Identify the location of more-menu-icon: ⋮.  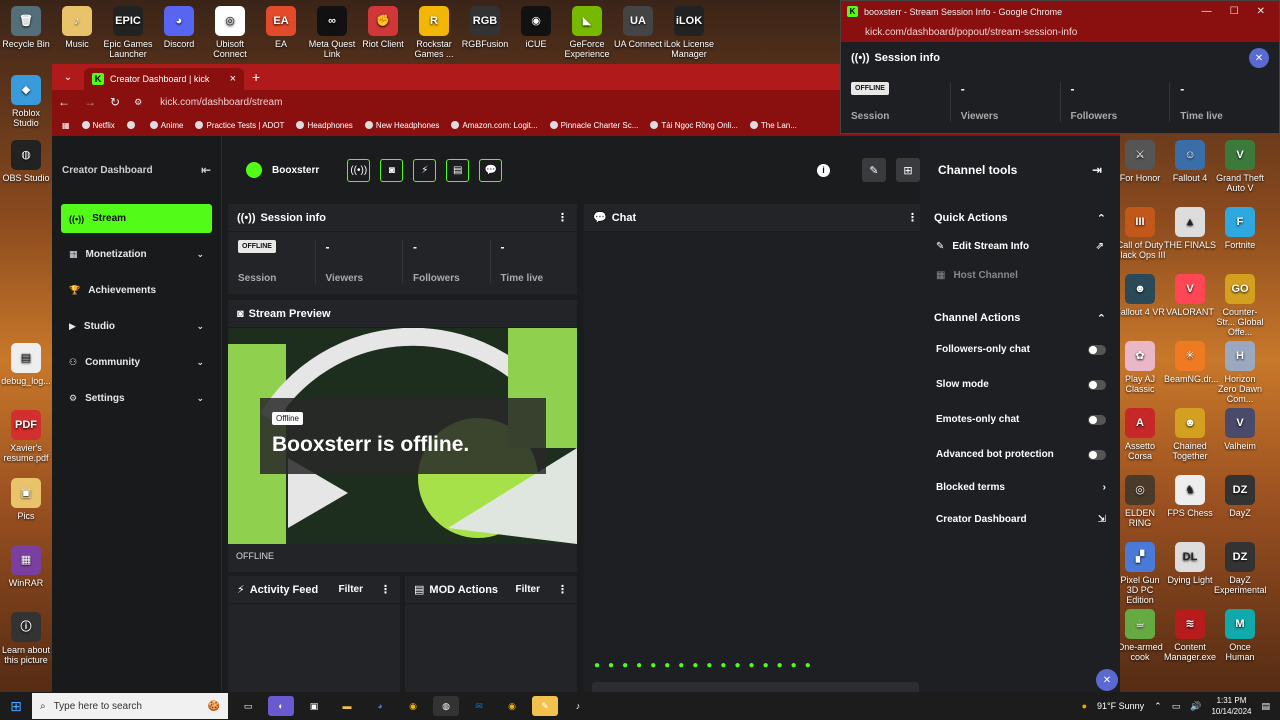
(562, 217).